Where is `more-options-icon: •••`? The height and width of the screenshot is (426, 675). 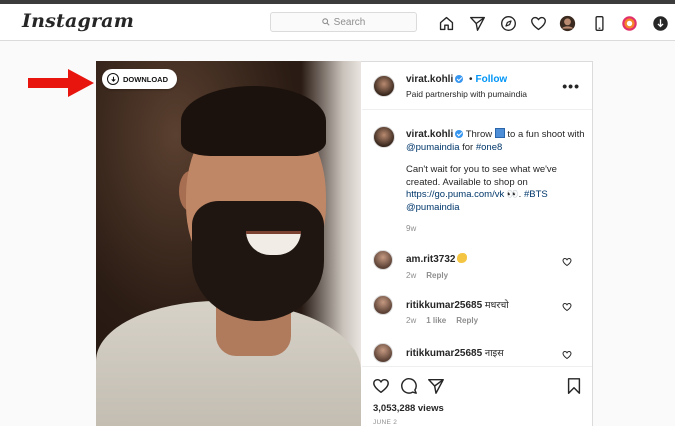 more-options-icon: ••• is located at coordinates (571, 86).